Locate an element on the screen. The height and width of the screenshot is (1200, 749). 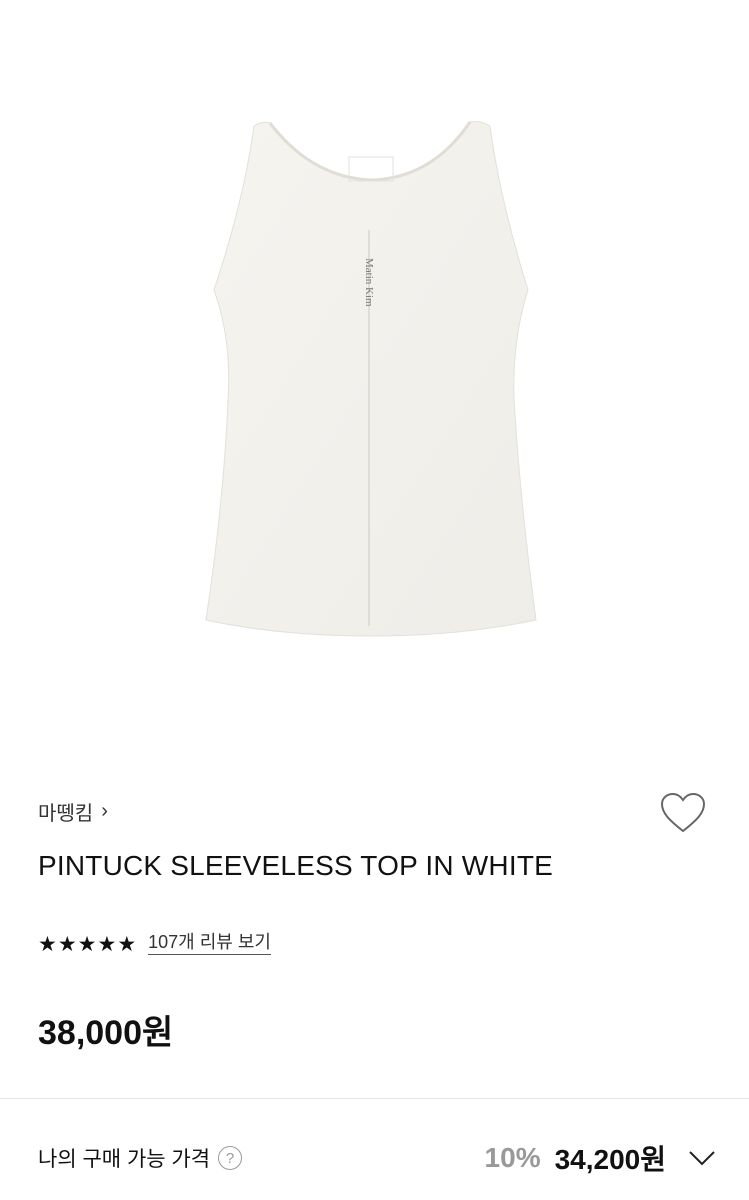
brand-name: 마뗑킴 is located at coordinates (66, 813).